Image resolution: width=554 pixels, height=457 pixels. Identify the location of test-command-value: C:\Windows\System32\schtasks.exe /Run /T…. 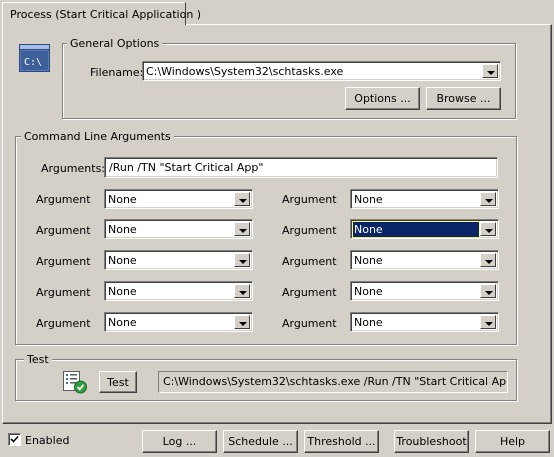
(335, 381).